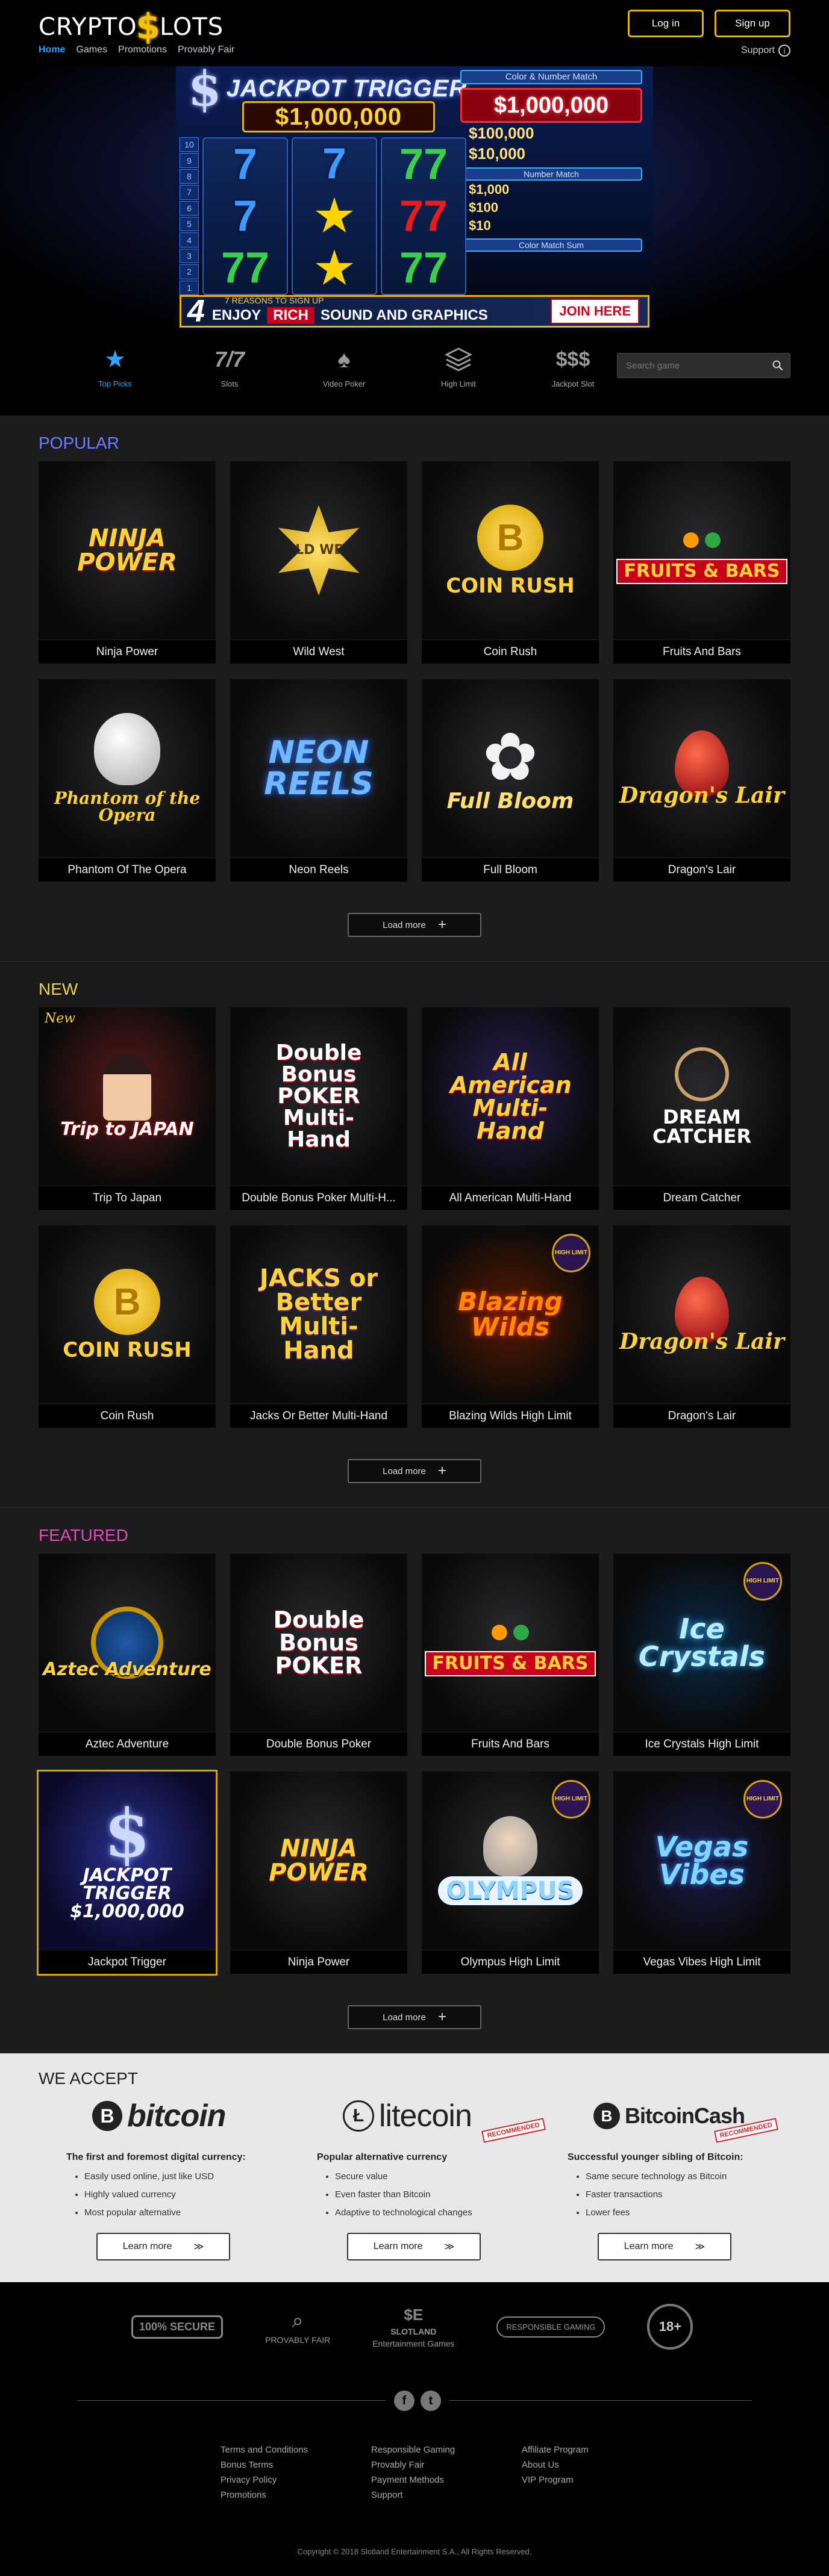  What do you see at coordinates (334, 216) in the screenshot?
I see `star-symbol-icon: ★` at bounding box center [334, 216].